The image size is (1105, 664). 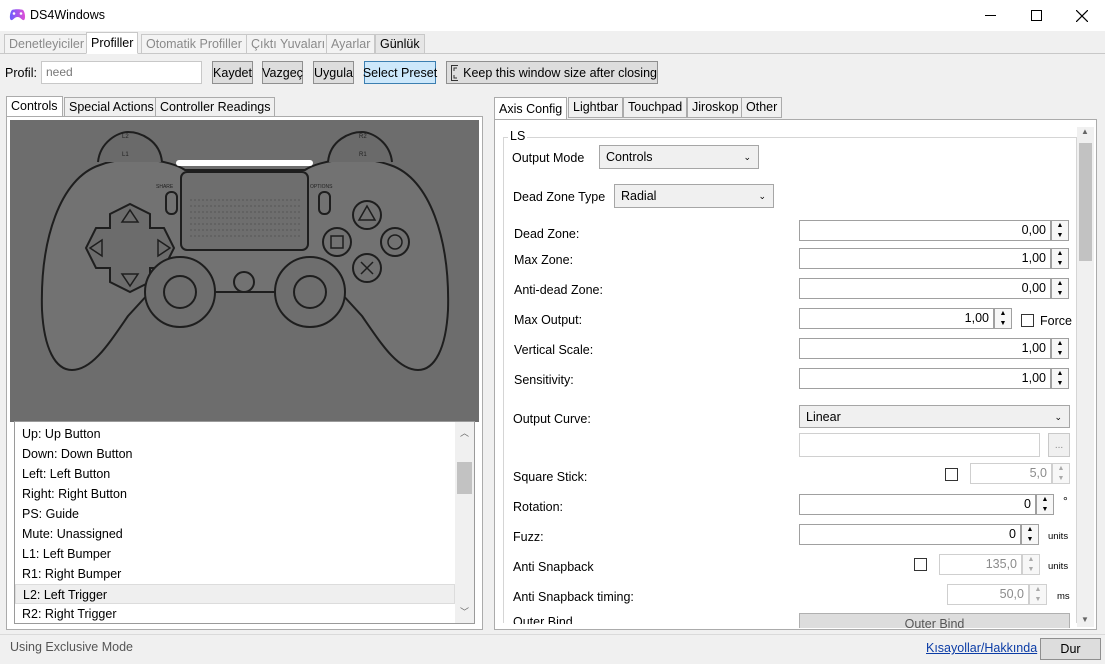 I want to click on output-curve-select: Linear ⌄, so click(x=934, y=416).